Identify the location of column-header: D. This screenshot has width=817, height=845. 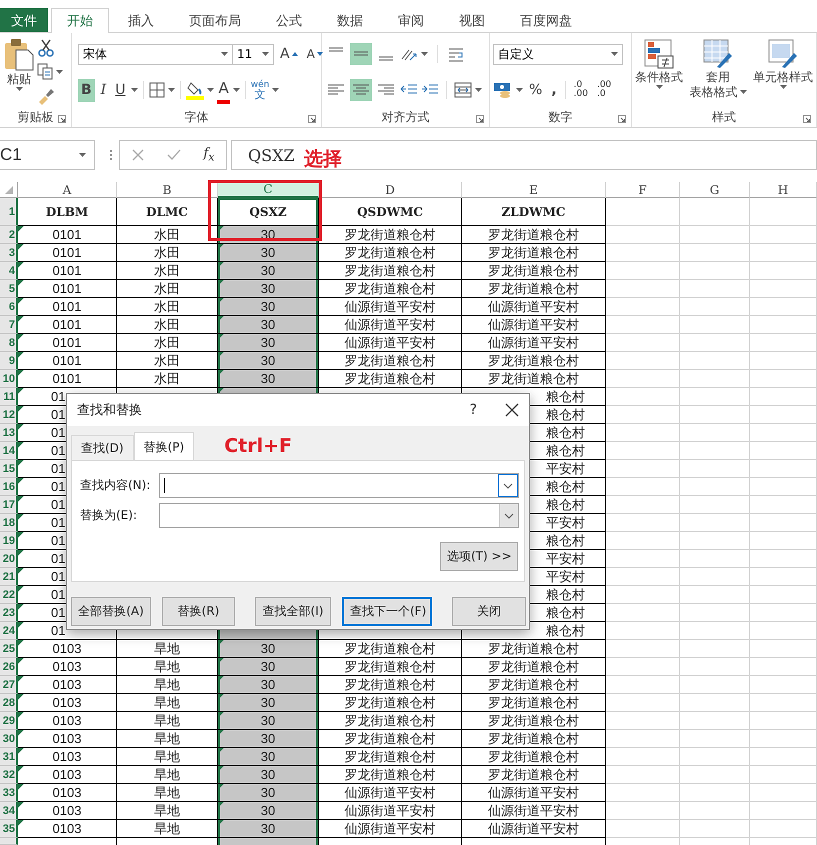
(390, 190).